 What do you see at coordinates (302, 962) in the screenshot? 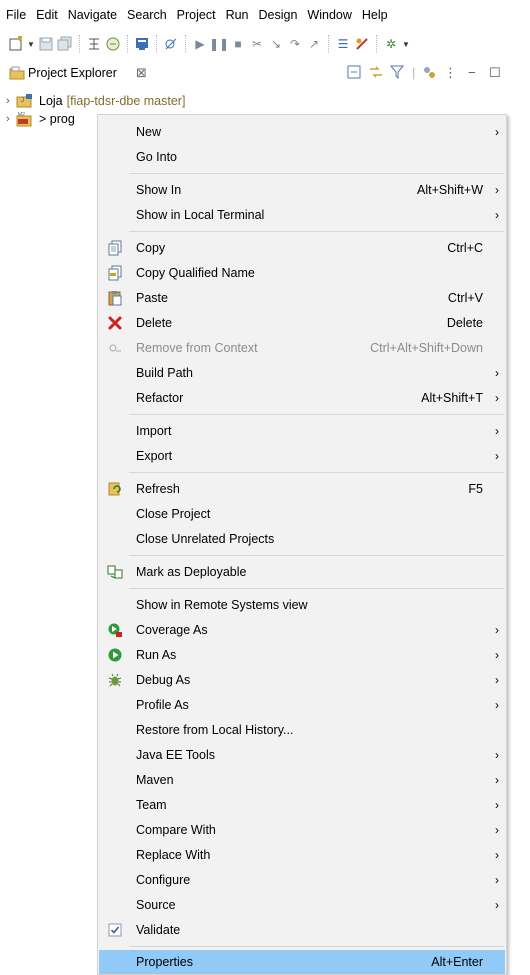
I see `menu-item-properties: Properties Alt+Enter` at bounding box center [302, 962].